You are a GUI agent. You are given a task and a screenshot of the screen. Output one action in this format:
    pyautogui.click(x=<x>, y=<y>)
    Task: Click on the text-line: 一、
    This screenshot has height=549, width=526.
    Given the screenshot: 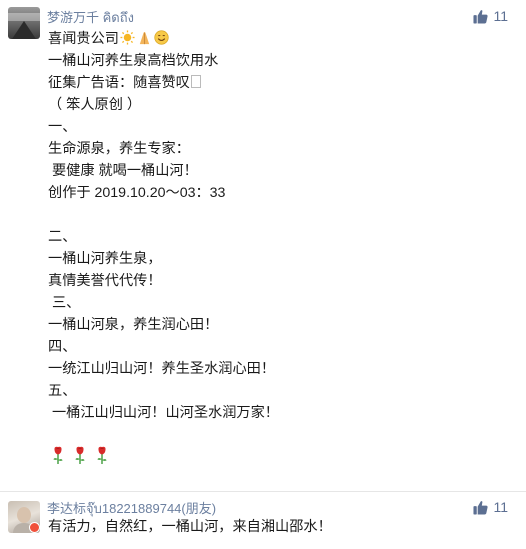 What is the action you would take?
    pyautogui.click(x=62, y=127)
    